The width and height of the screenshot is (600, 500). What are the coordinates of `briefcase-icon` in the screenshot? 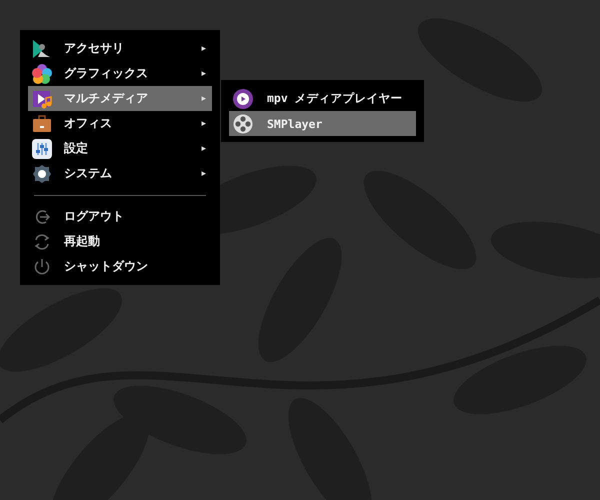 It's located at (42, 124).